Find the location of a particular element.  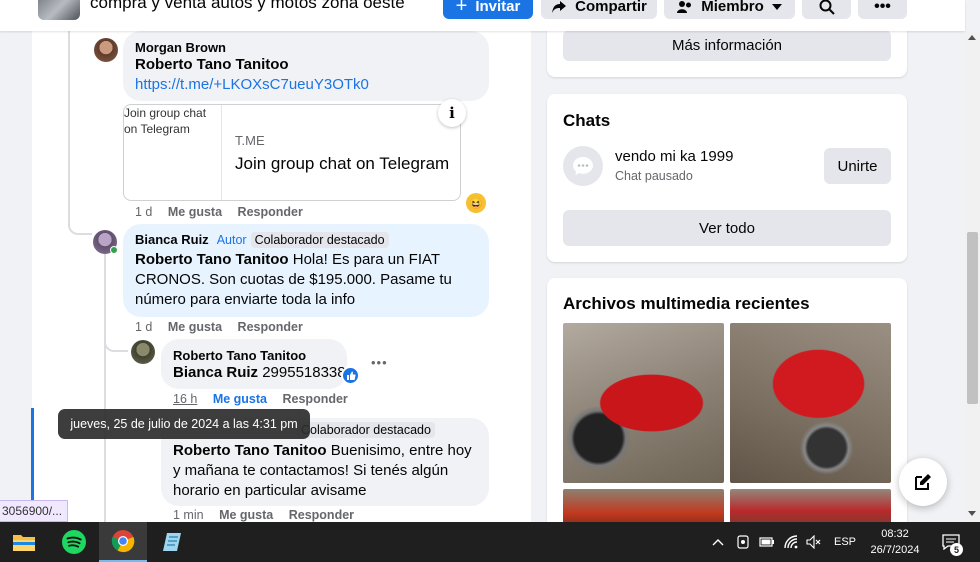

compose-icon is located at coordinates (923, 482).